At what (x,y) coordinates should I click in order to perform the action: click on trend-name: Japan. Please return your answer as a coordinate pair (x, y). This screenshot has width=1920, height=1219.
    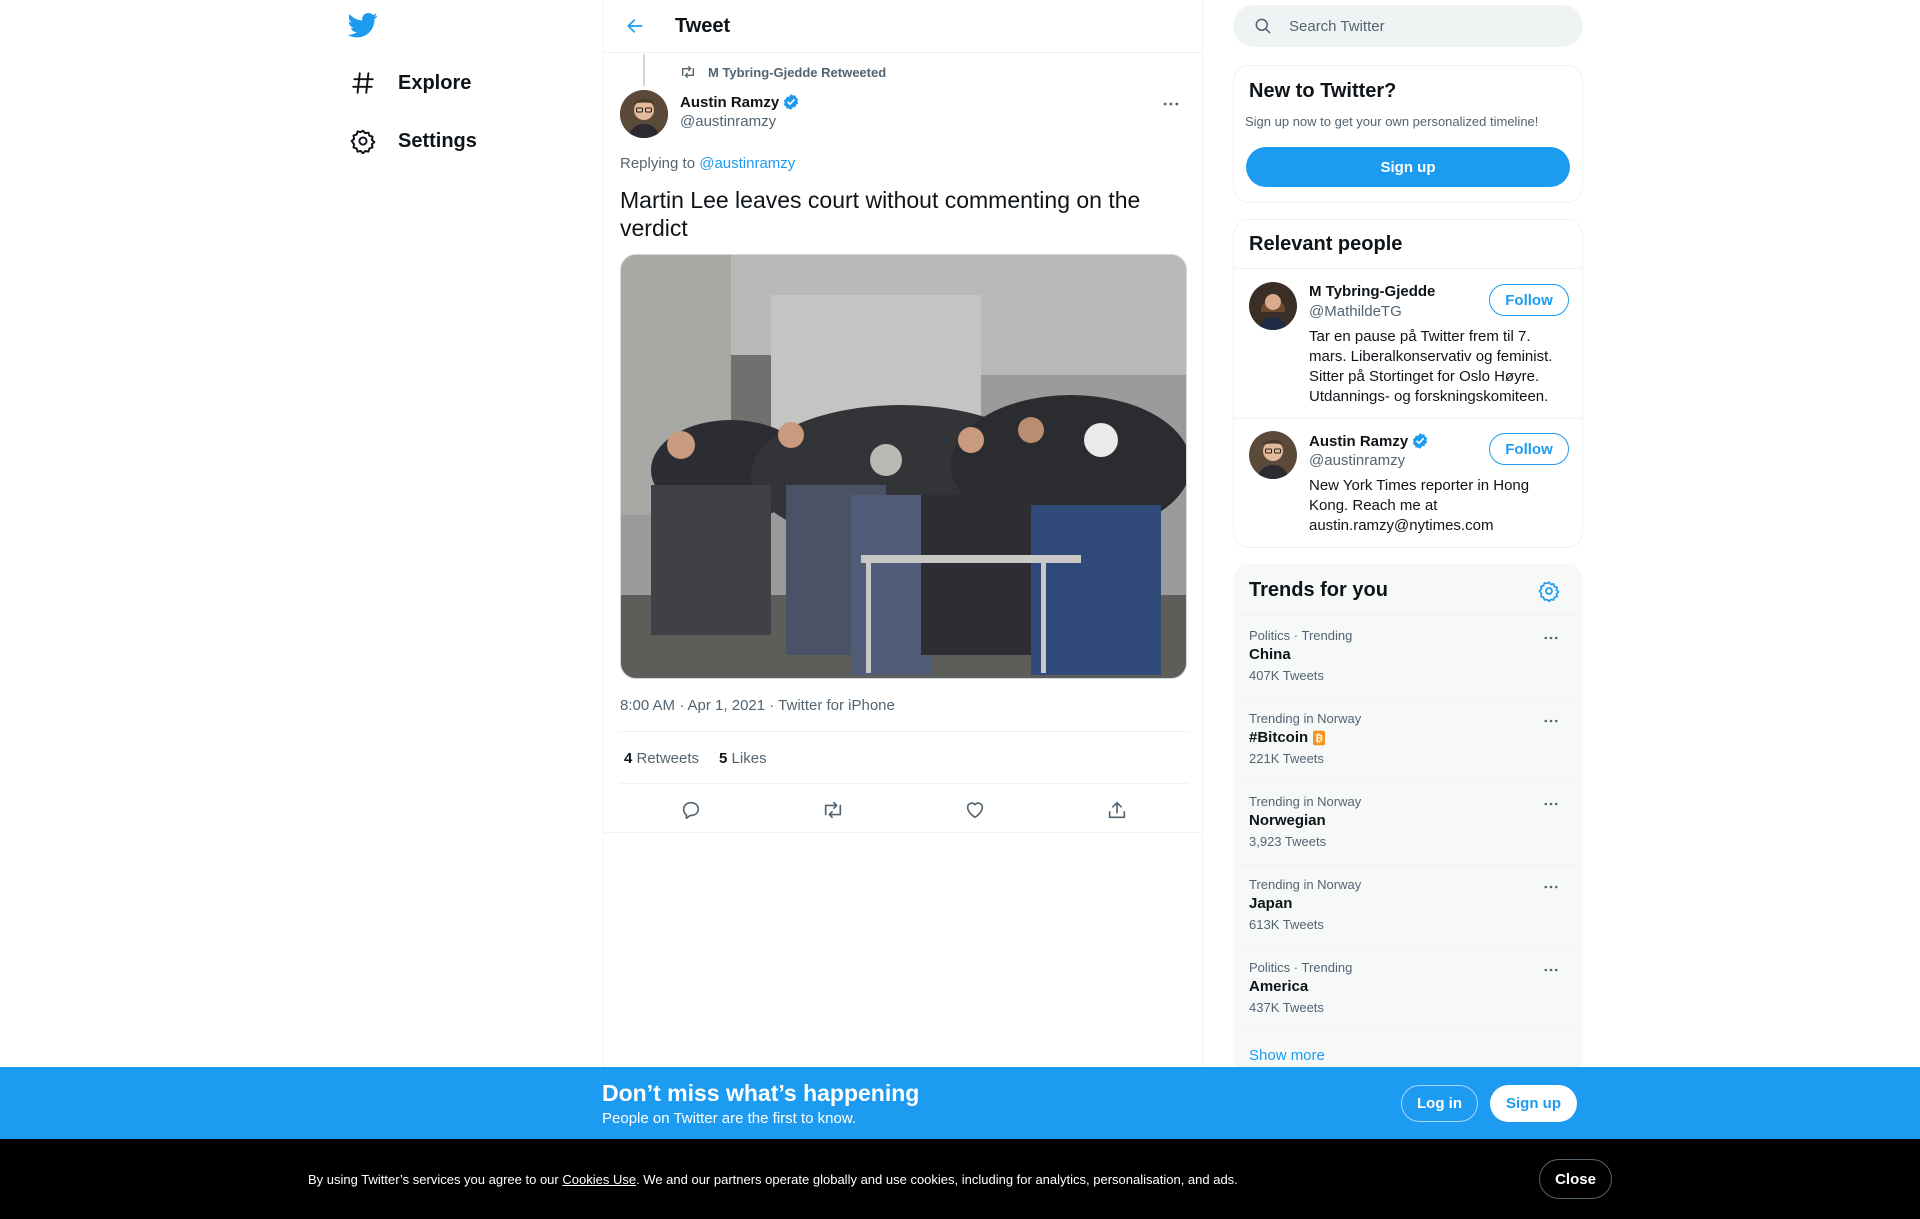
    Looking at the image, I should click on (1271, 903).